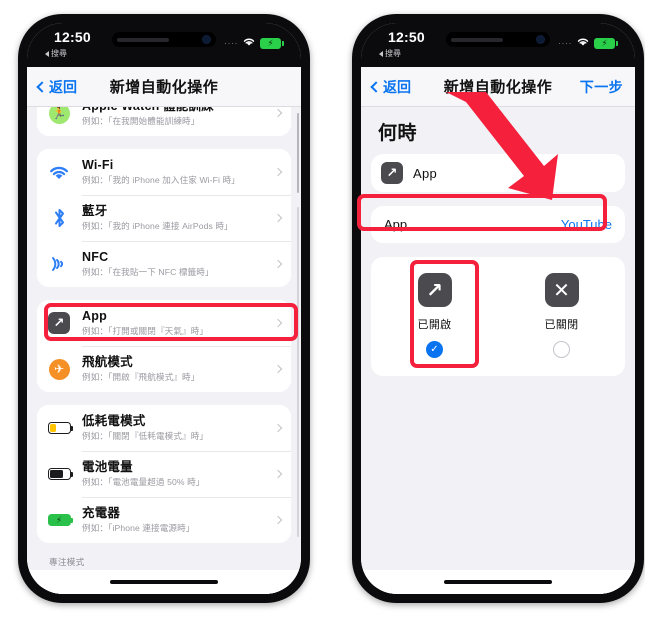 The width and height of the screenshot is (645, 617). What do you see at coordinates (175, 428) in the screenshot?
I see `row-text: 低耗電模式 例如：「關閉『低耗電模式』時」` at bounding box center [175, 428].